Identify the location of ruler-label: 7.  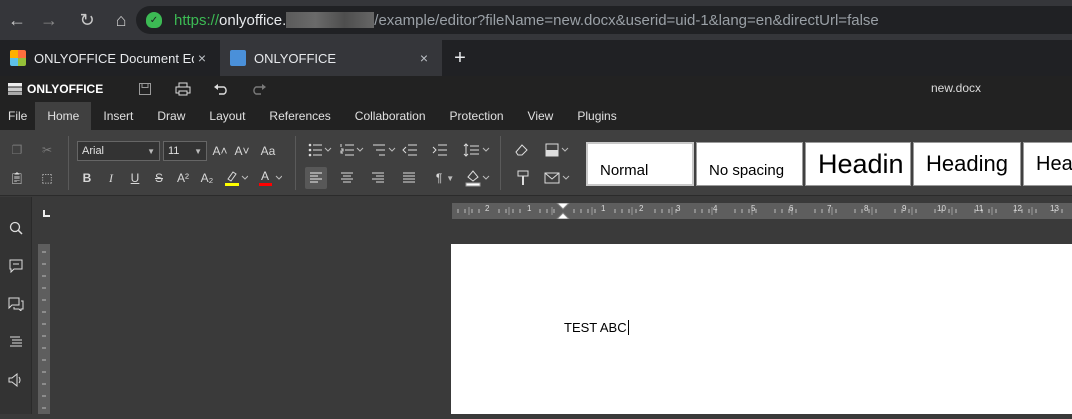
(829, 208).